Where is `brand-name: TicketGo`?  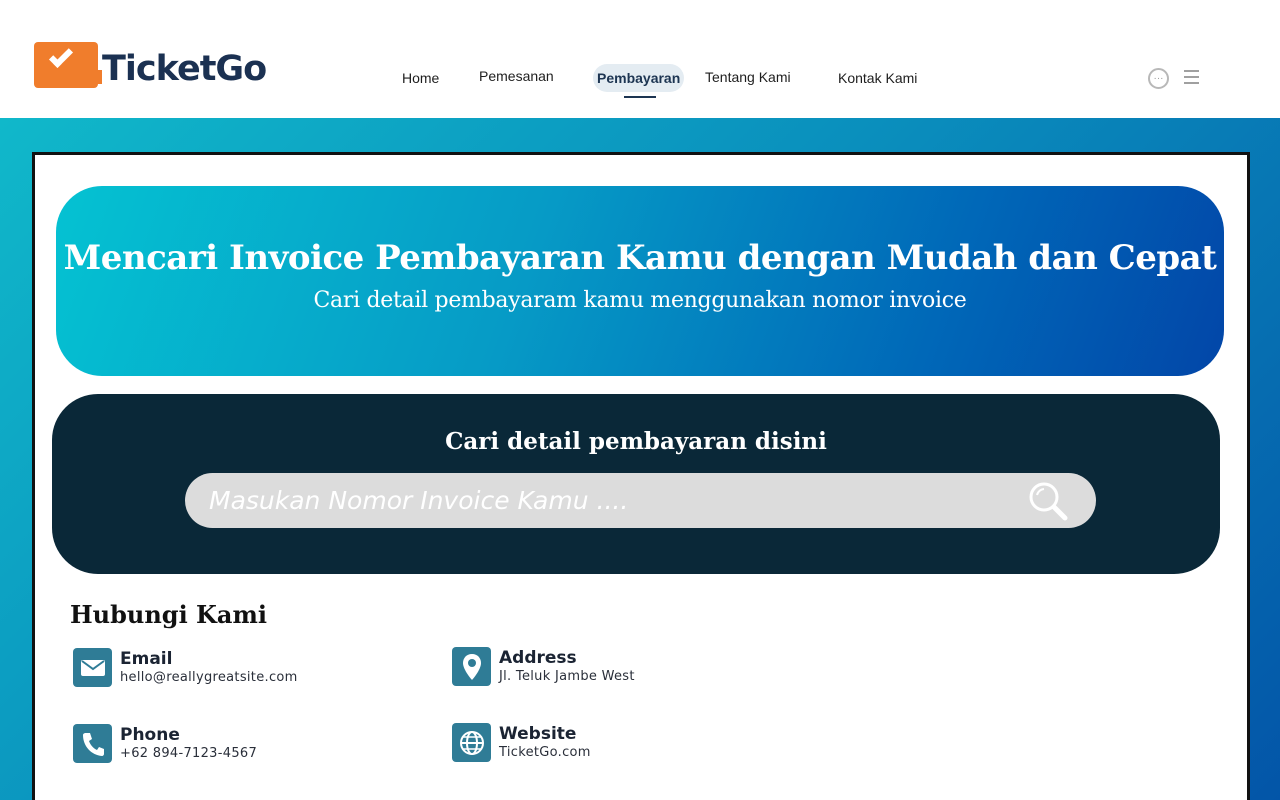
brand-name: TicketGo is located at coordinates (184, 69).